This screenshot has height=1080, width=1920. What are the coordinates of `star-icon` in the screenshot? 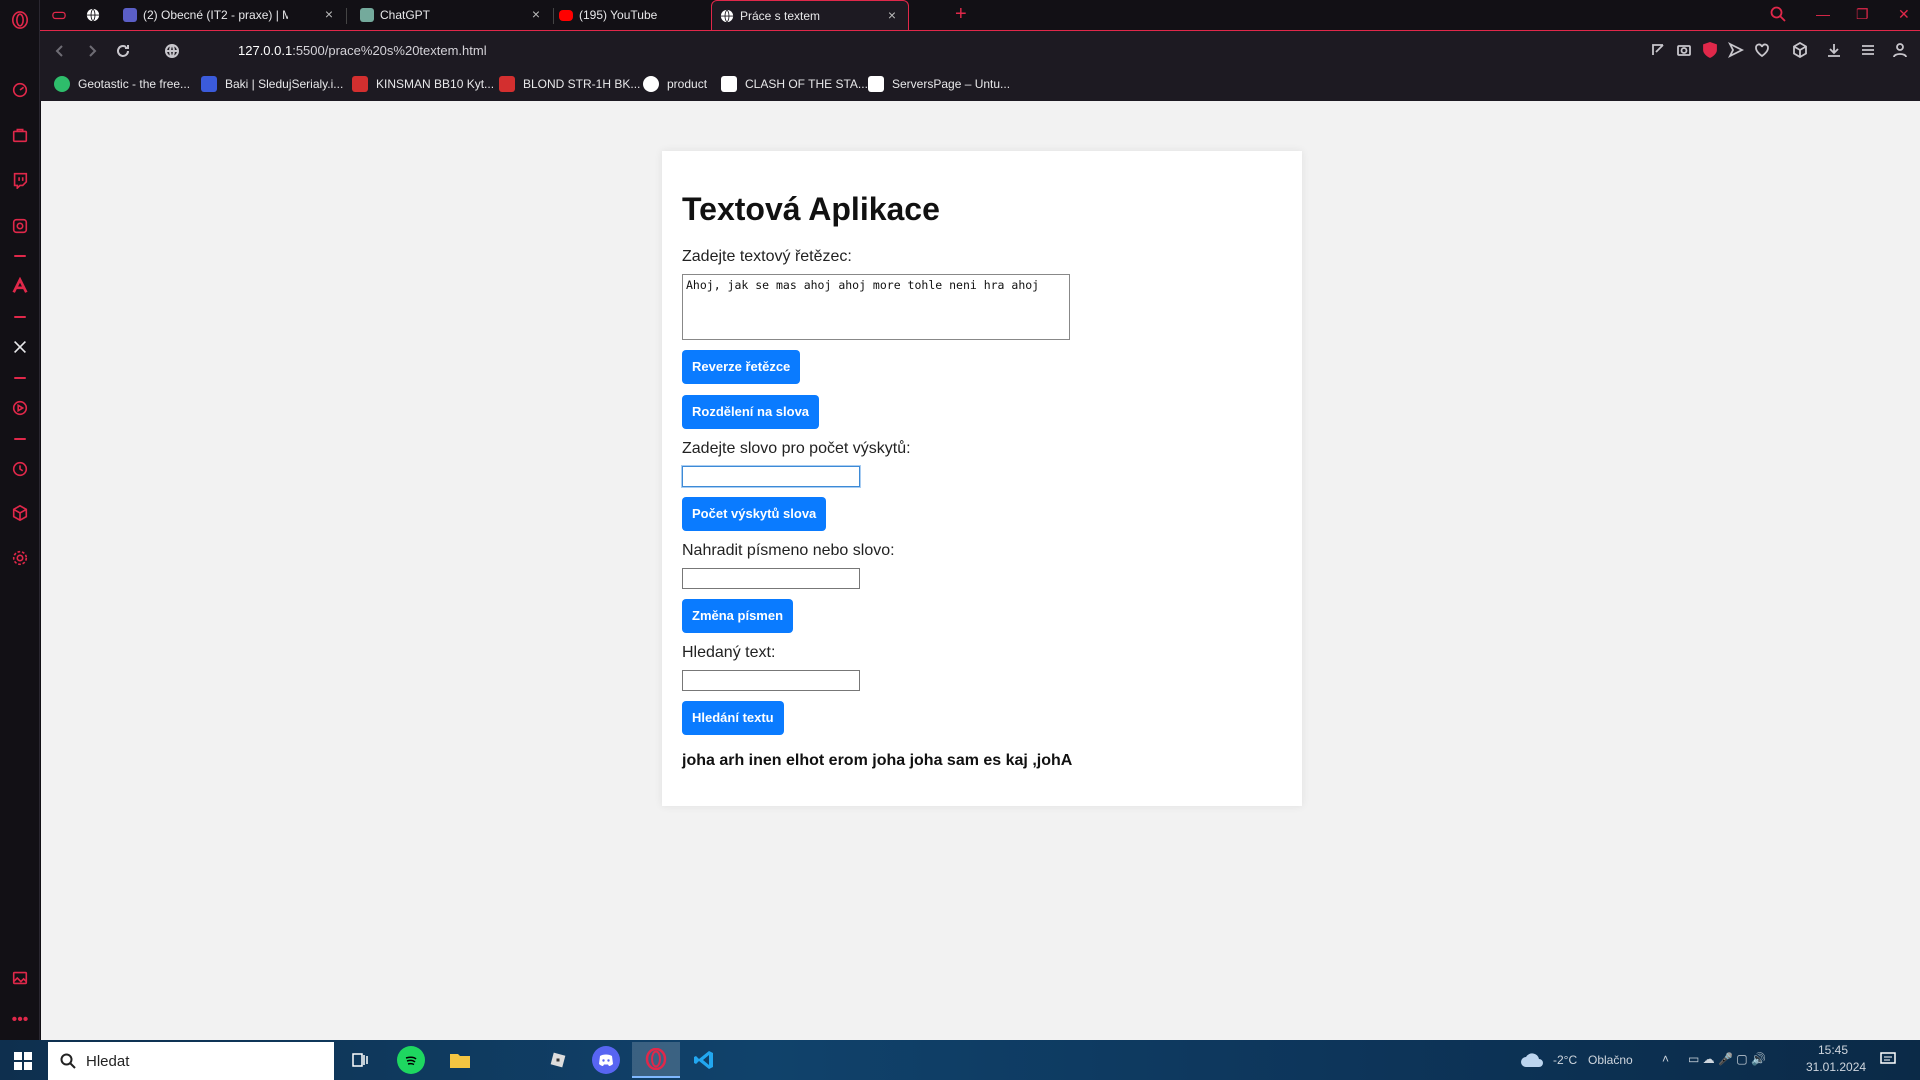 It's located at (729, 84).